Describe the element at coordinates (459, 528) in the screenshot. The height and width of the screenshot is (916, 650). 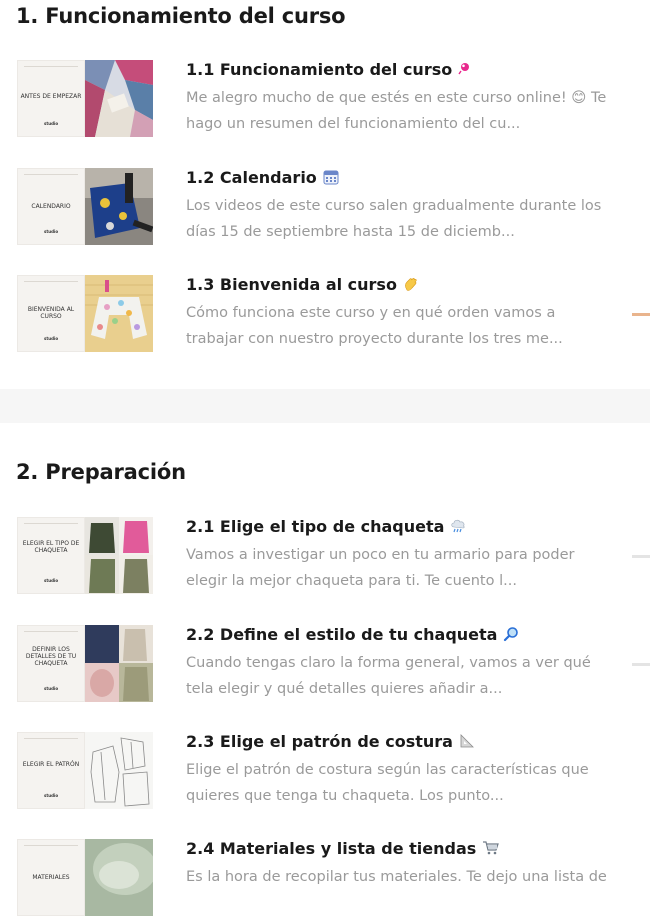
I see `cloud-rain-icon` at that location.